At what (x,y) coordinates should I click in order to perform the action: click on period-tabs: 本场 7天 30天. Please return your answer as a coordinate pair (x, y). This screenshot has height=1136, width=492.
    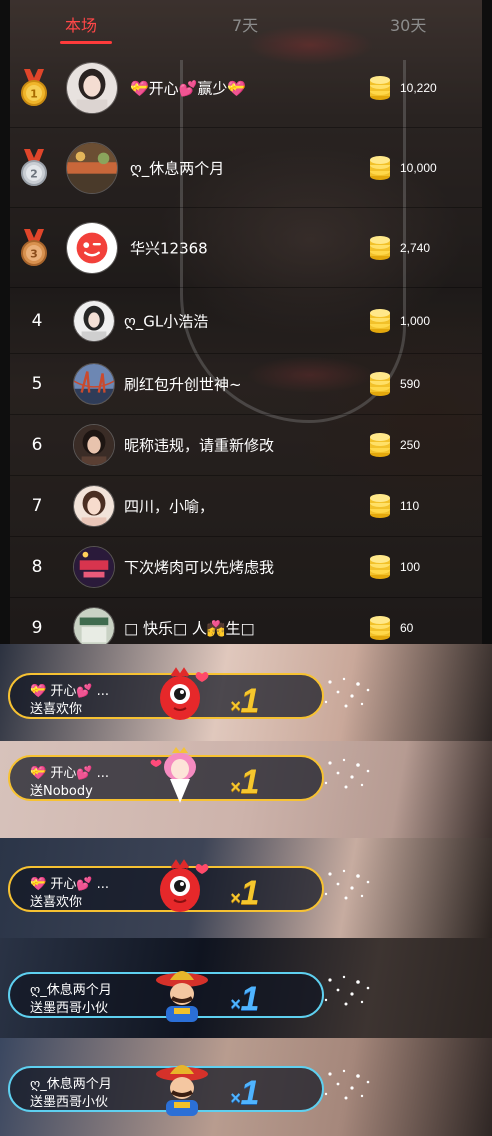
    Looking at the image, I should click on (246, 24).